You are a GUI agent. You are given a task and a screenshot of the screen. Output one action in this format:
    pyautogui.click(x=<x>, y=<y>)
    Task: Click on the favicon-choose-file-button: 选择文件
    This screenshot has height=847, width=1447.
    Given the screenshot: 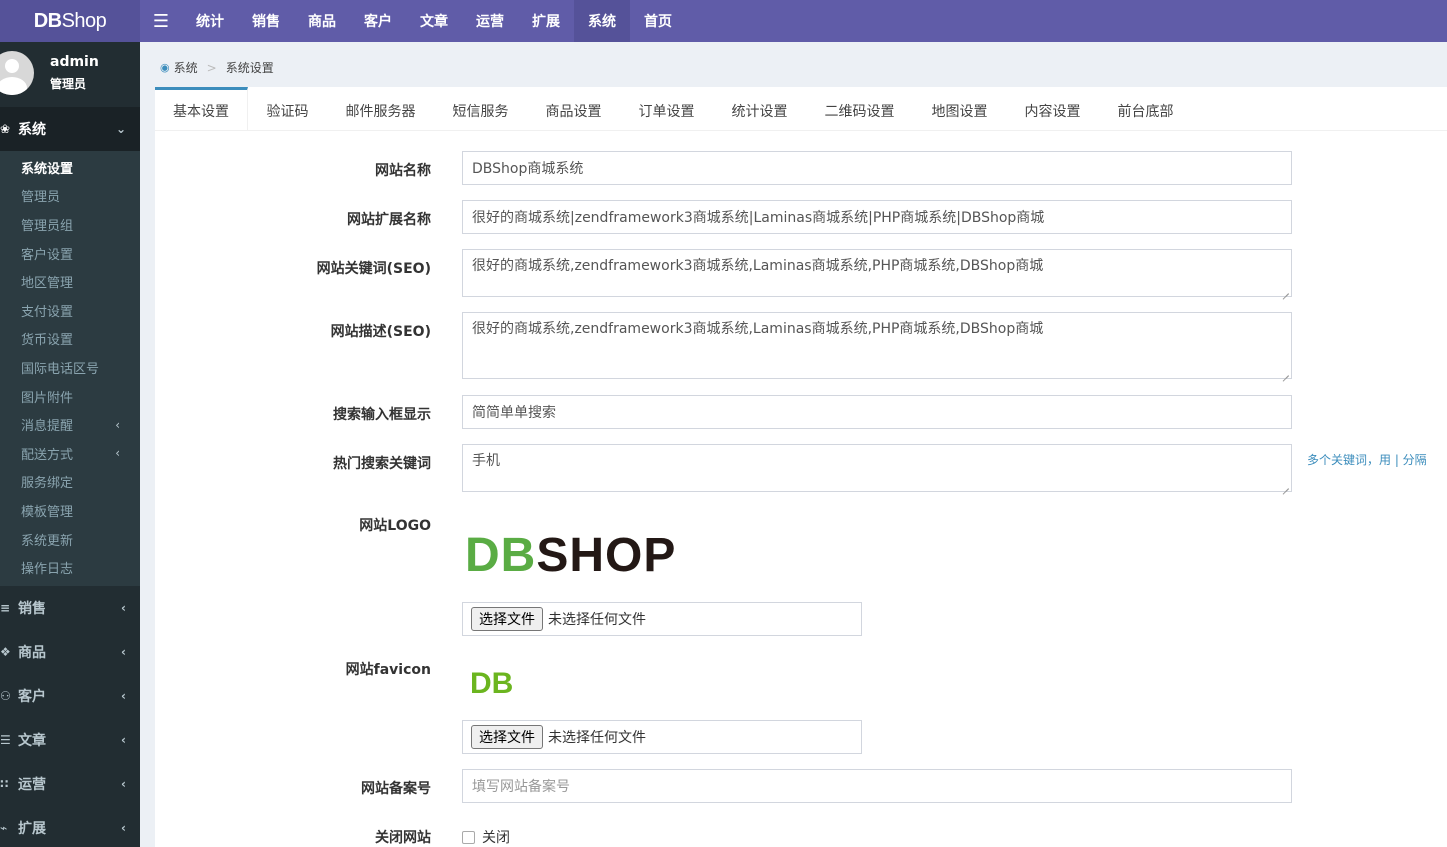 What is the action you would take?
    pyautogui.click(x=507, y=737)
    